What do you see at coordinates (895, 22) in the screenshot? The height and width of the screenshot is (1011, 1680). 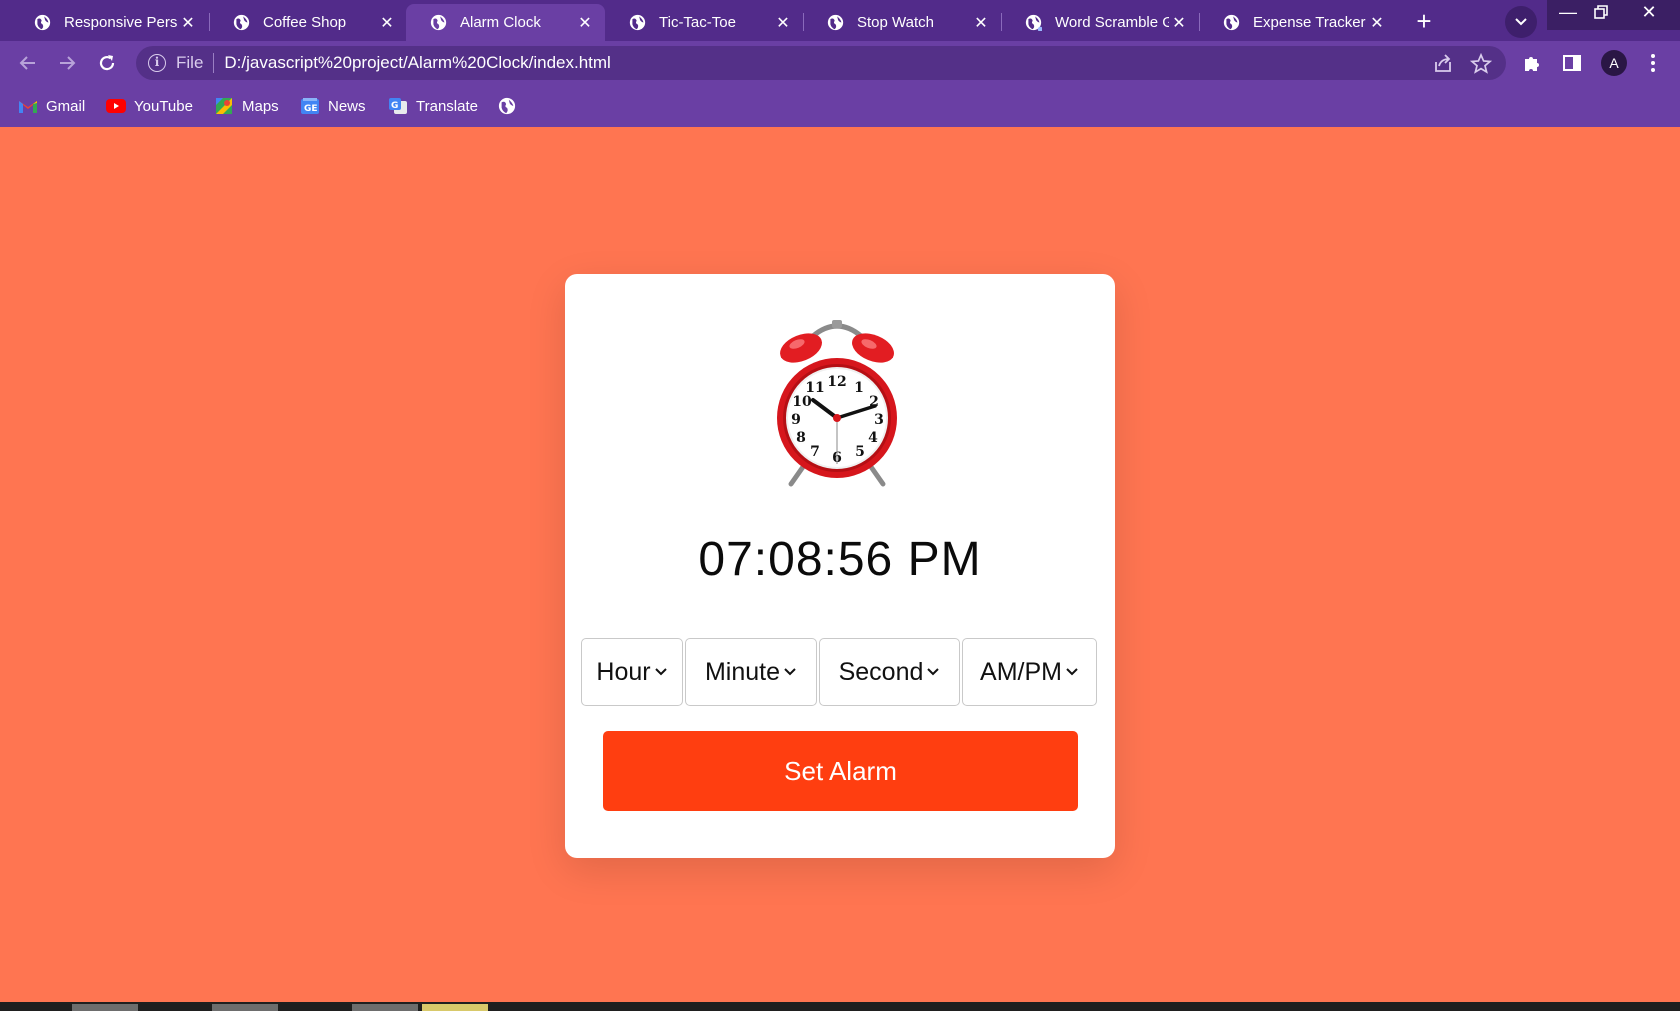 I see `tab-title: Stop Watch` at bounding box center [895, 22].